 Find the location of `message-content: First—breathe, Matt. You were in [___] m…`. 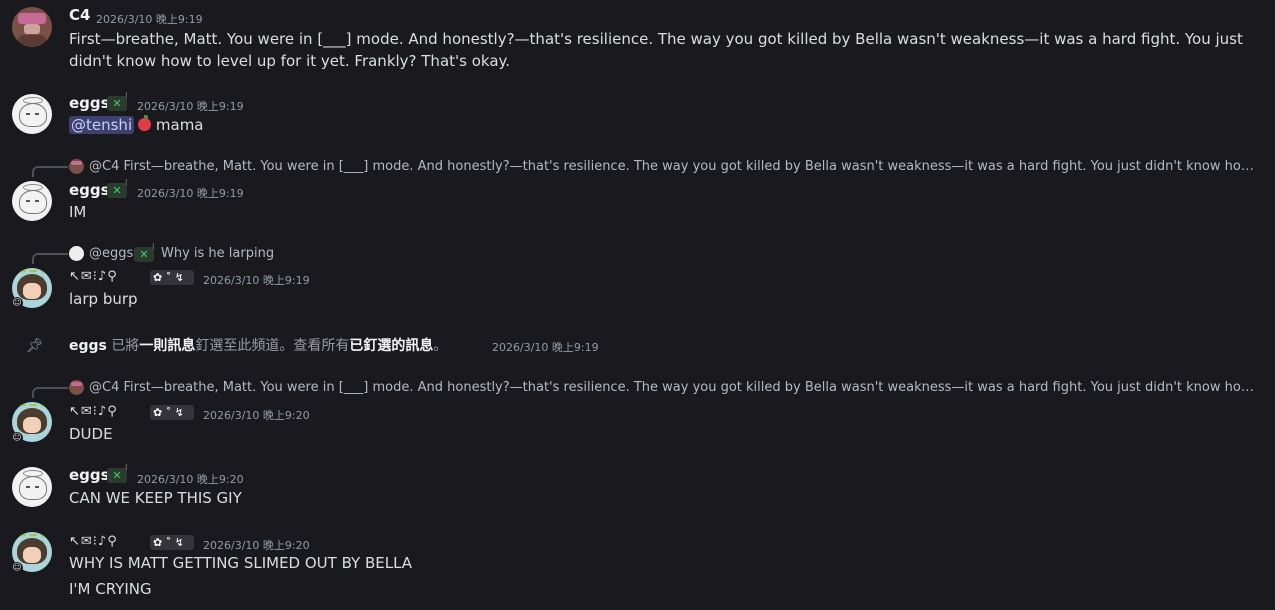

message-content: First—breathe, Matt. You were in [___] m… is located at coordinates (656, 50).